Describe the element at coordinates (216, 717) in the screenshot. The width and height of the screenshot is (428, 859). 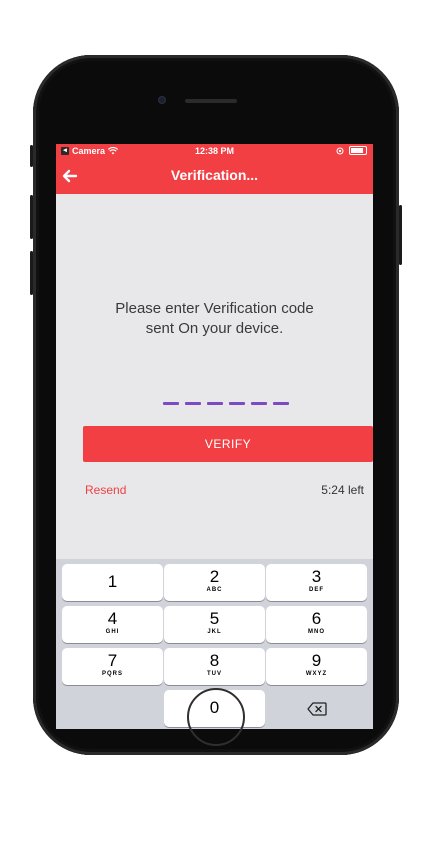
I see `home-button` at that location.